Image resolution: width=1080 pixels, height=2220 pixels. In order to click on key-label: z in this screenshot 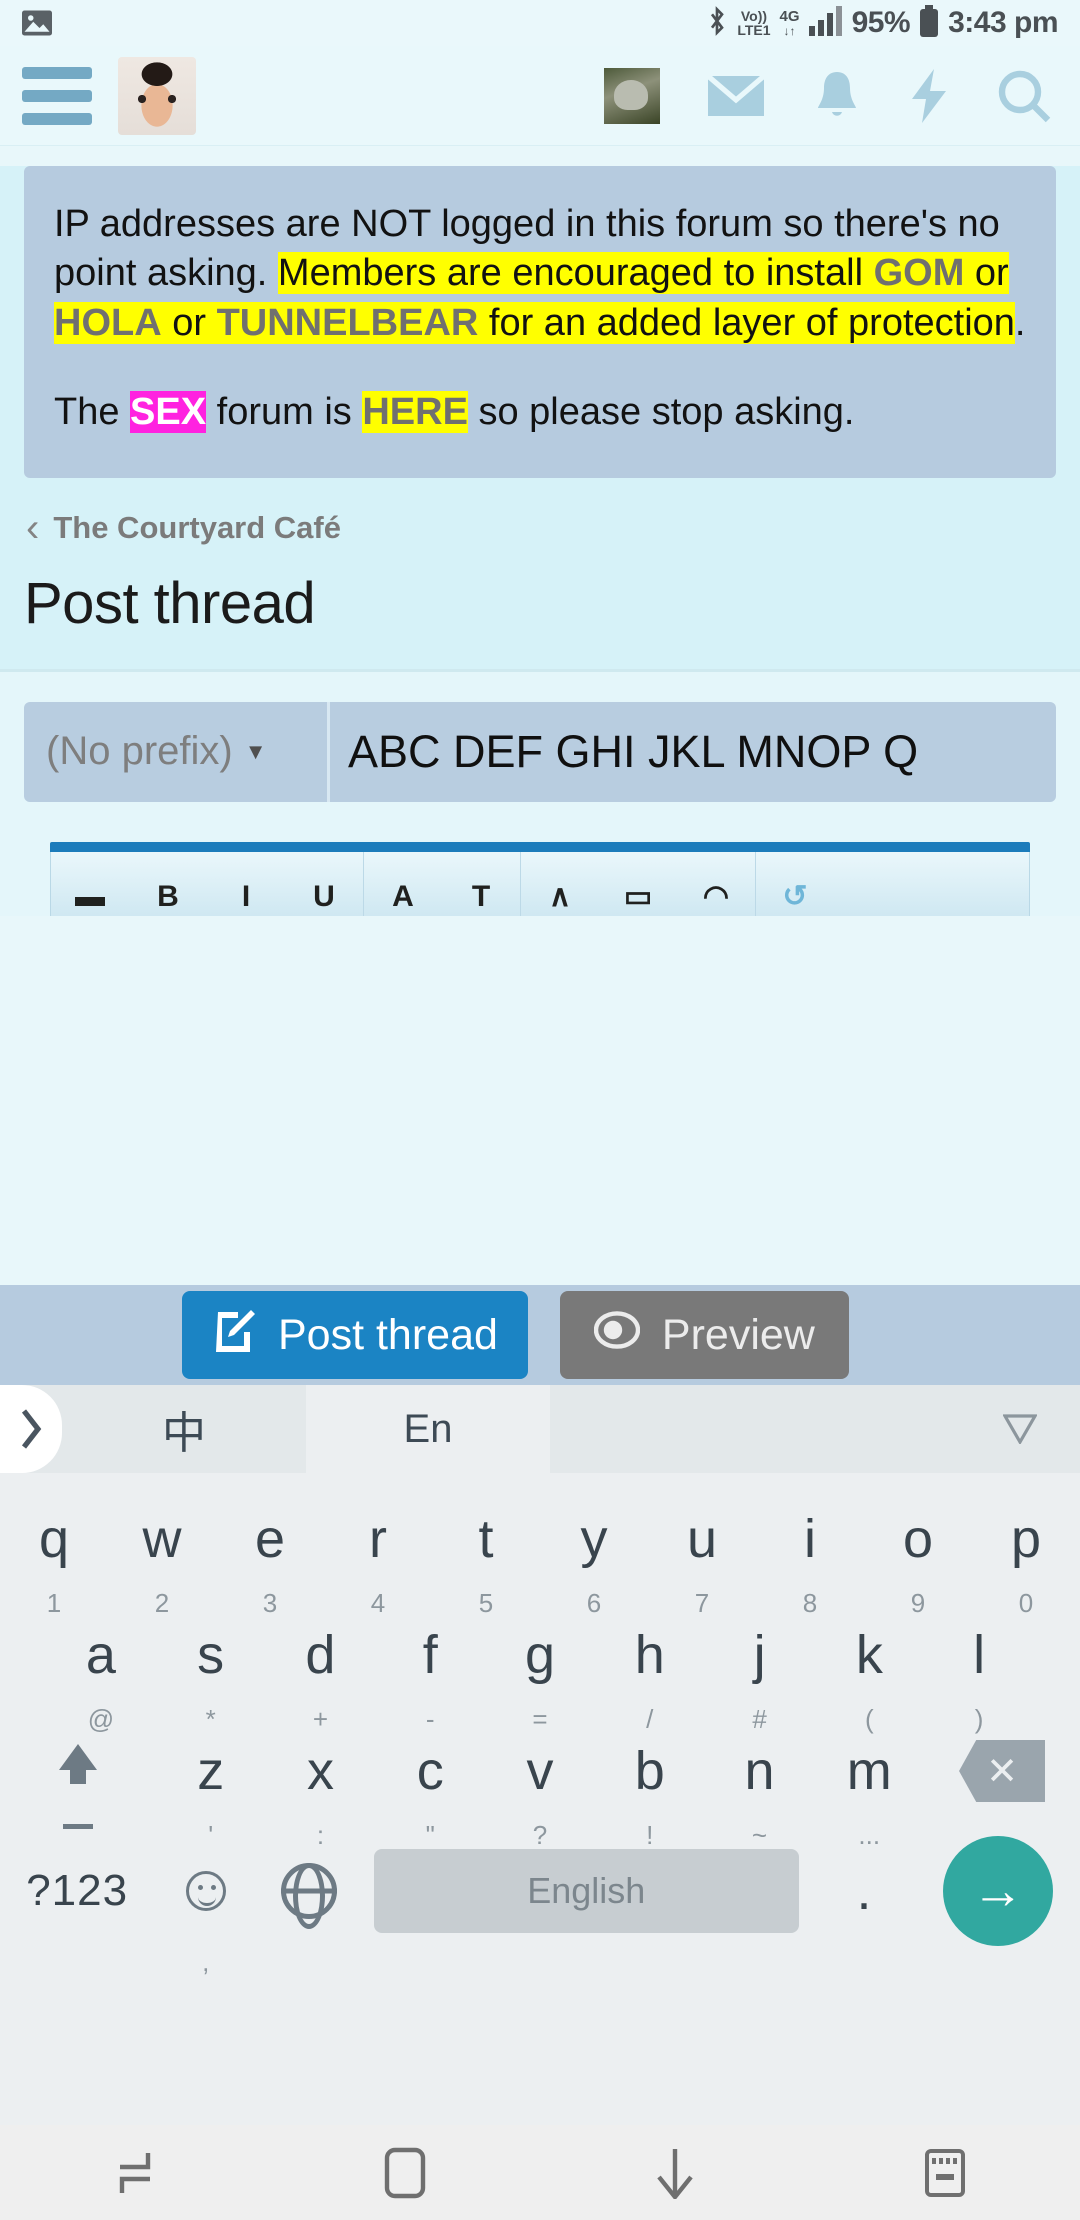, I will do `click(211, 1771)`.